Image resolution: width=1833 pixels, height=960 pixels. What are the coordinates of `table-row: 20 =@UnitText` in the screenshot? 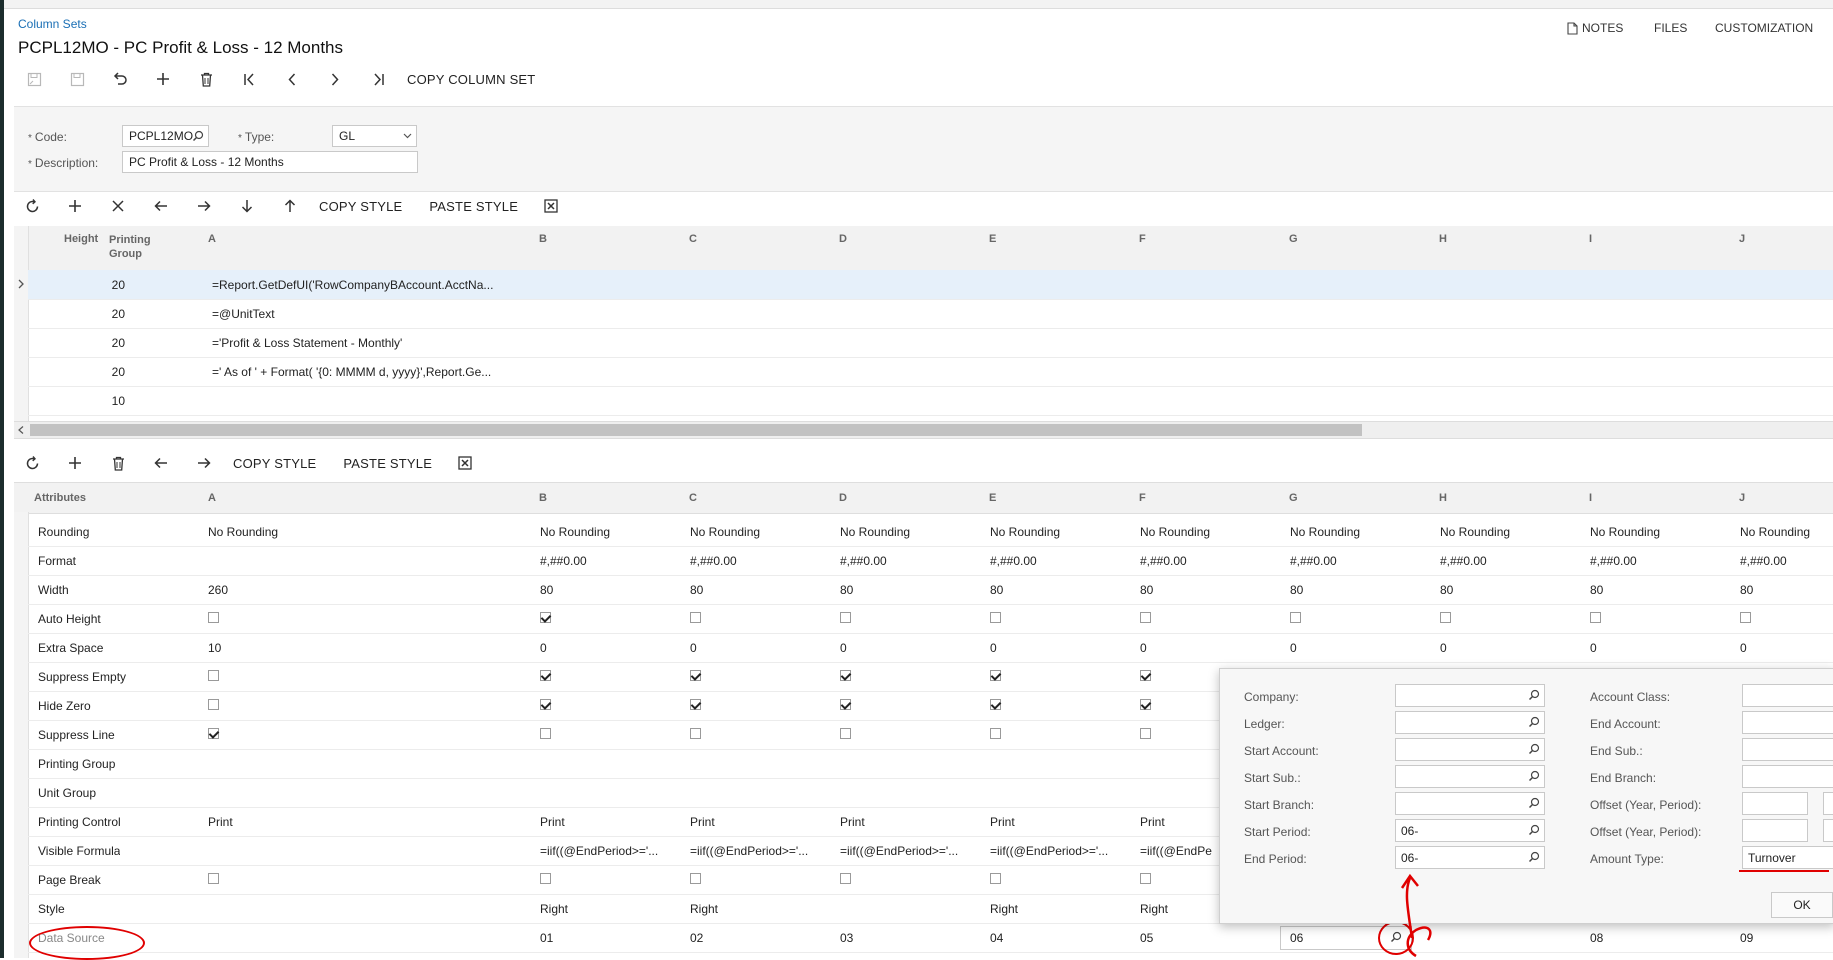 It's located at (930, 314).